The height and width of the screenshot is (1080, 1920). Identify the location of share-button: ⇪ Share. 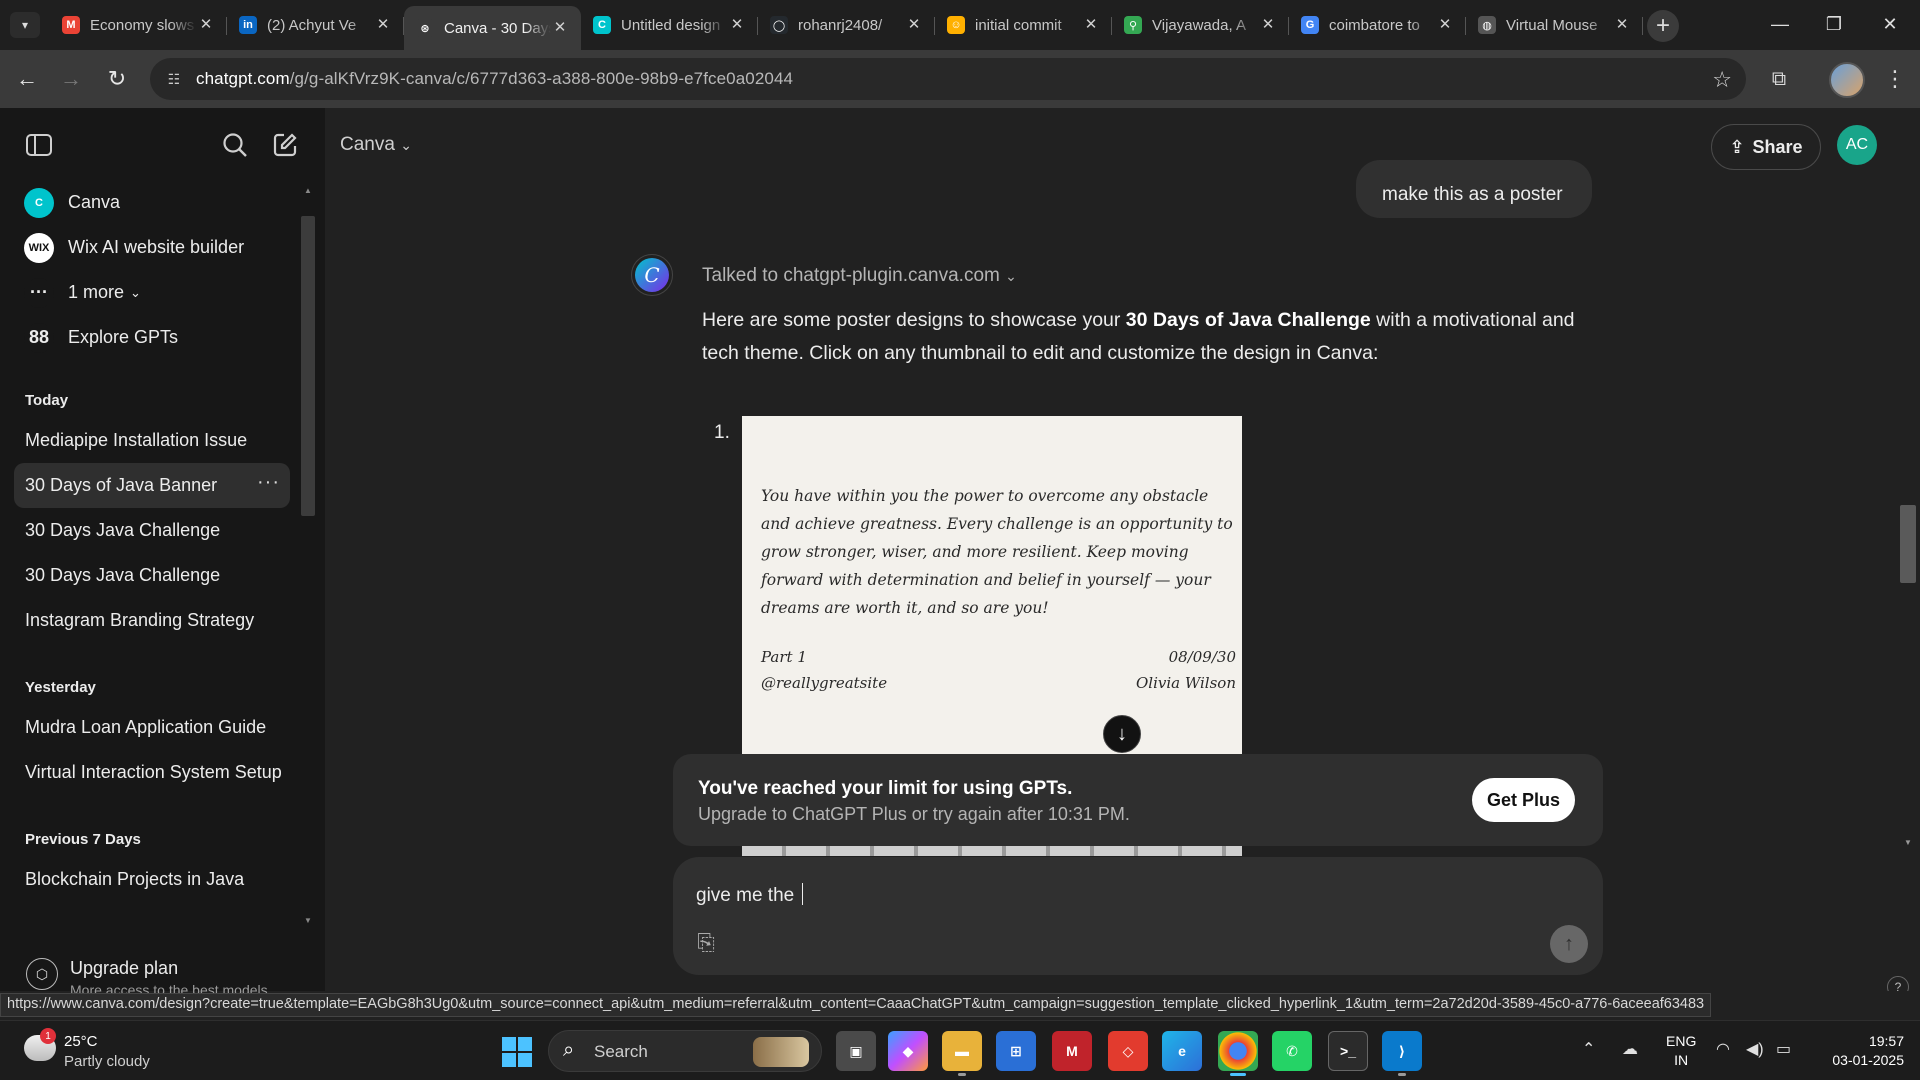
(1766, 147).